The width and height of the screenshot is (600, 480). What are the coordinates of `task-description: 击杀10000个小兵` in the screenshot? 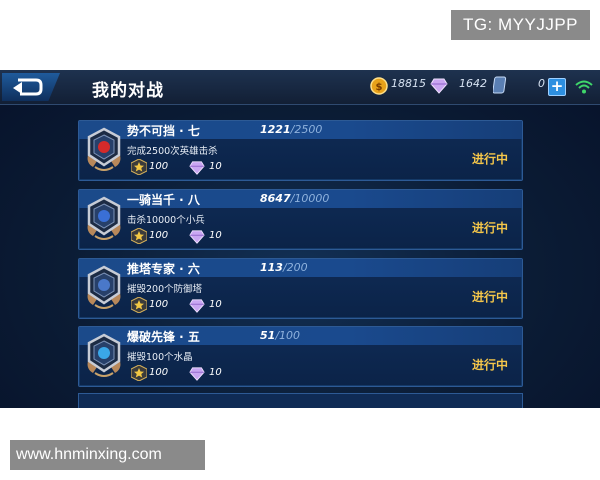 It's located at (166, 220).